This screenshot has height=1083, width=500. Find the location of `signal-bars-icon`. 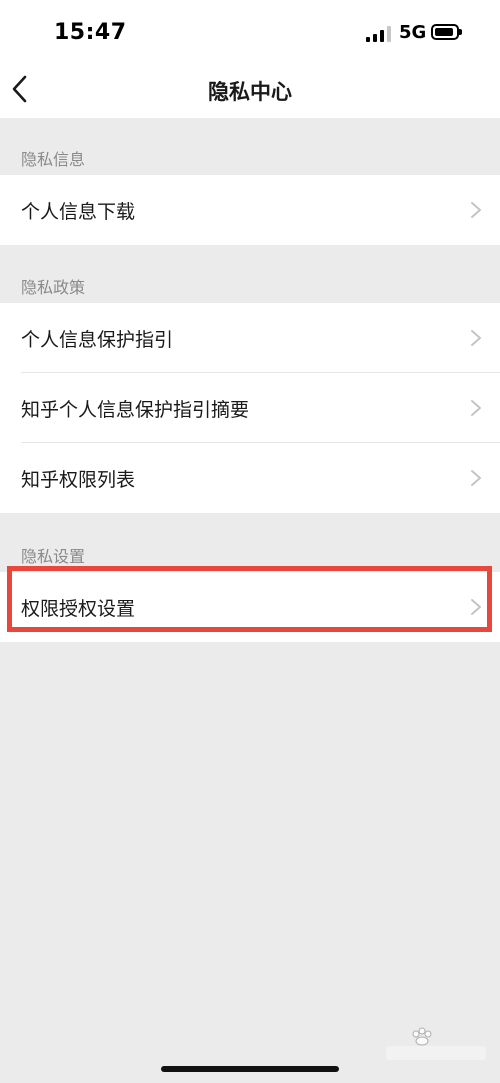

signal-bars-icon is located at coordinates (379, 34).